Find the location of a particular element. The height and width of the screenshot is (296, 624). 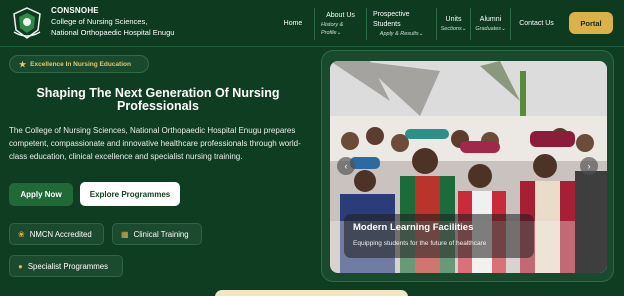

feature-clinical-training: ▦ Clinical Training is located at coordinates (157, 234).